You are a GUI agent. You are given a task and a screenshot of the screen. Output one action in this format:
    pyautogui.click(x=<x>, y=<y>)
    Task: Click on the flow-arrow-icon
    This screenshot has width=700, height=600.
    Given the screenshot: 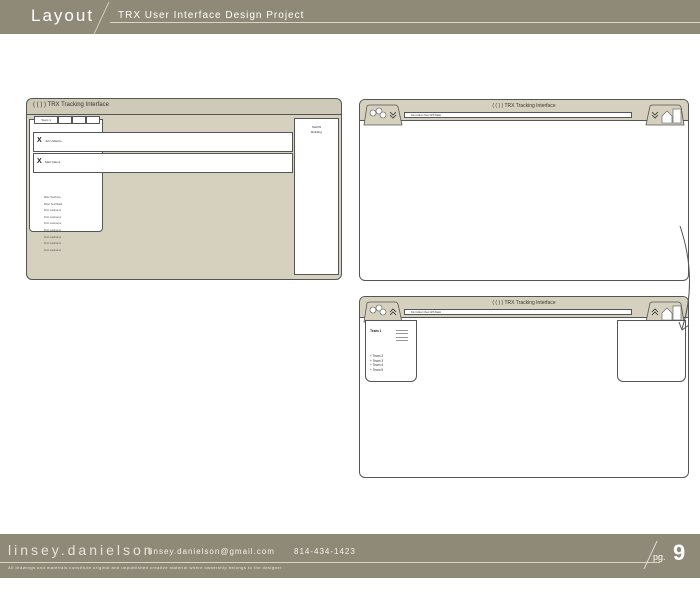 What is the action you would take?
    pyautogui.click(x=684, y=278)
    